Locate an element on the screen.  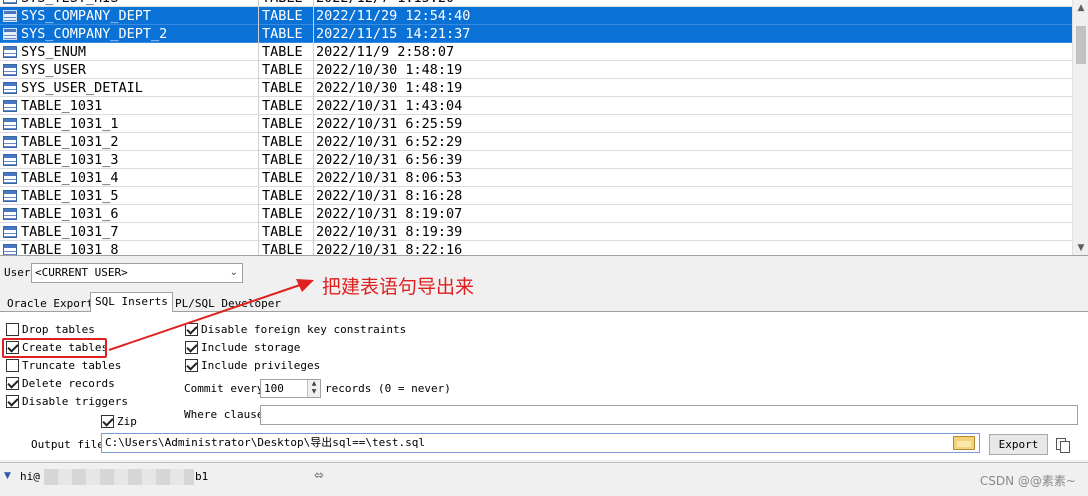
table-row: SYS_TEST_HIS TABLE2022/12/7 1:15:20 is located at coordinates (536, 3).